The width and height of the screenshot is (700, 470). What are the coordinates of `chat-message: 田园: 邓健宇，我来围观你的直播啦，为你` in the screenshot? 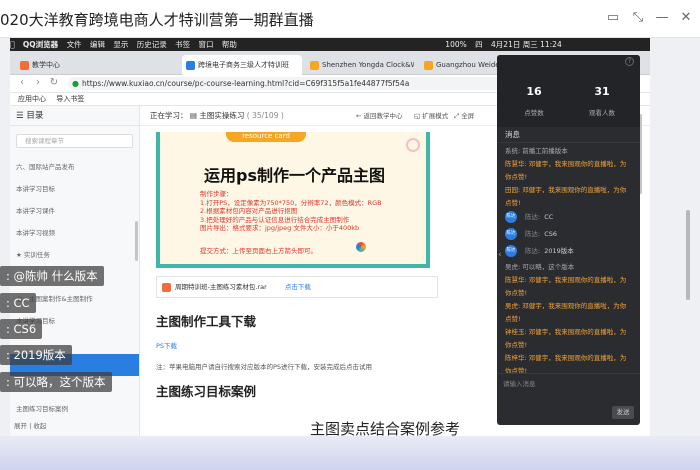 It's located at (566, 190).